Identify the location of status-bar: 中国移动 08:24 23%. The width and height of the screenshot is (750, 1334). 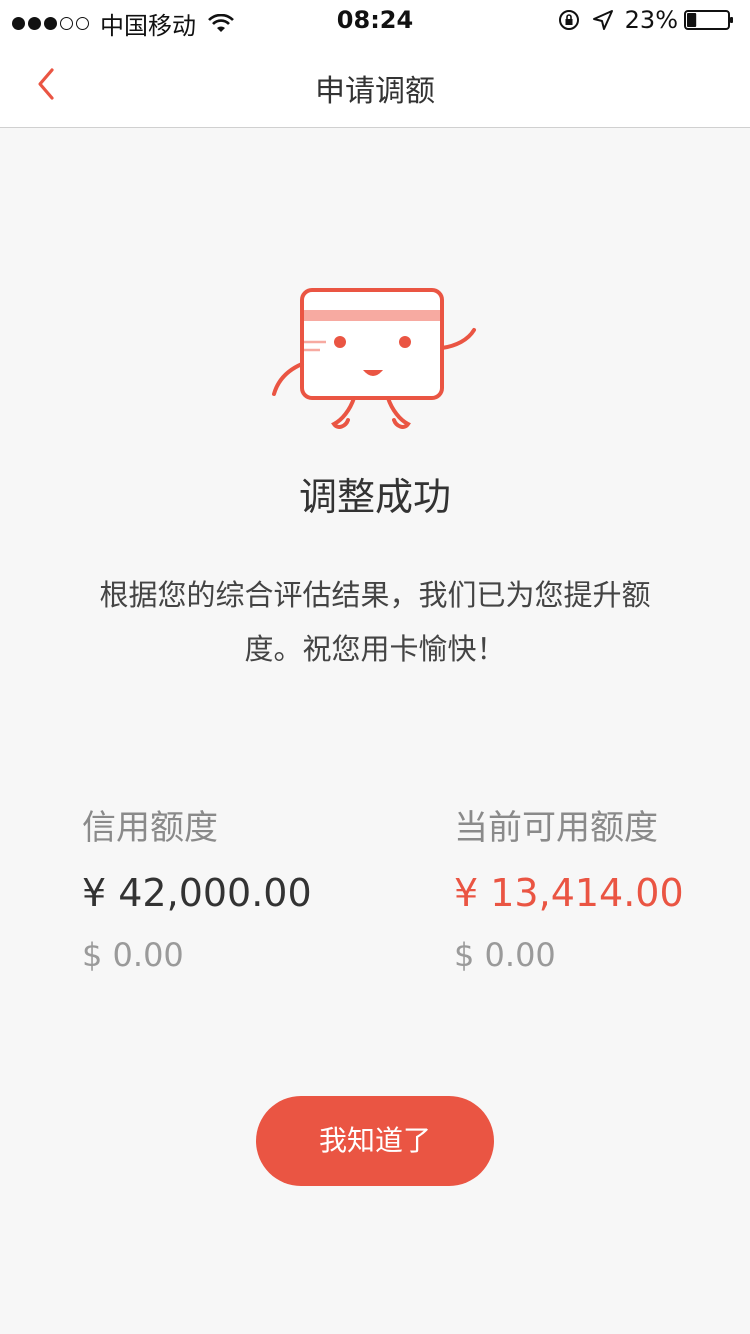
(375, 20).